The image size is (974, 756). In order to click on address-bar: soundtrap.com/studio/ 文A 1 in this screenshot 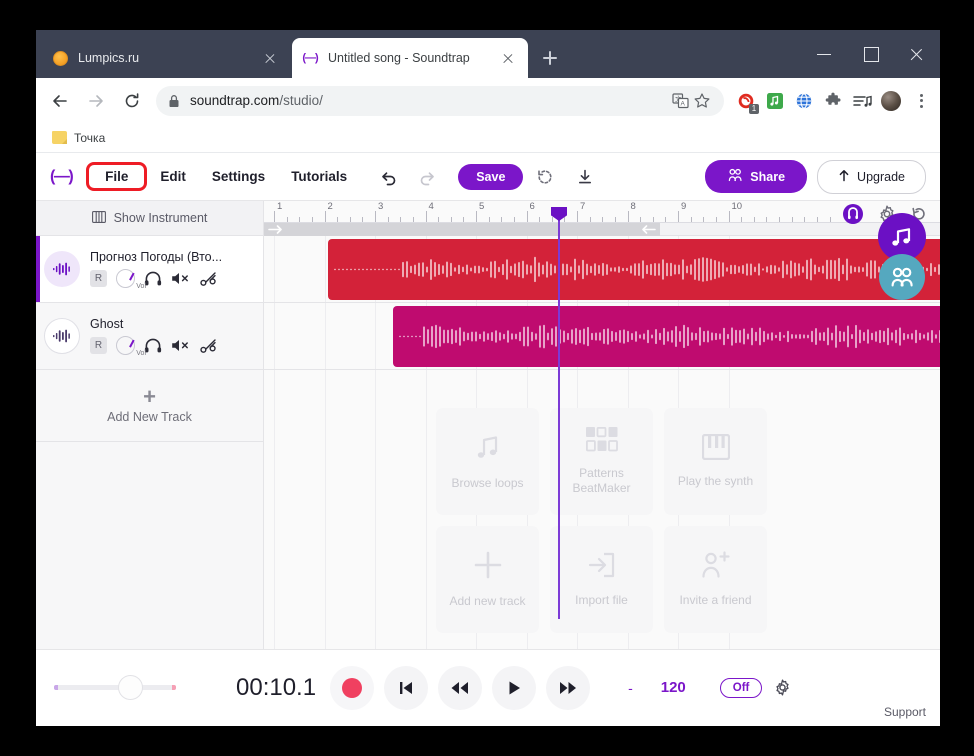, I will do `click(488, 100)`.